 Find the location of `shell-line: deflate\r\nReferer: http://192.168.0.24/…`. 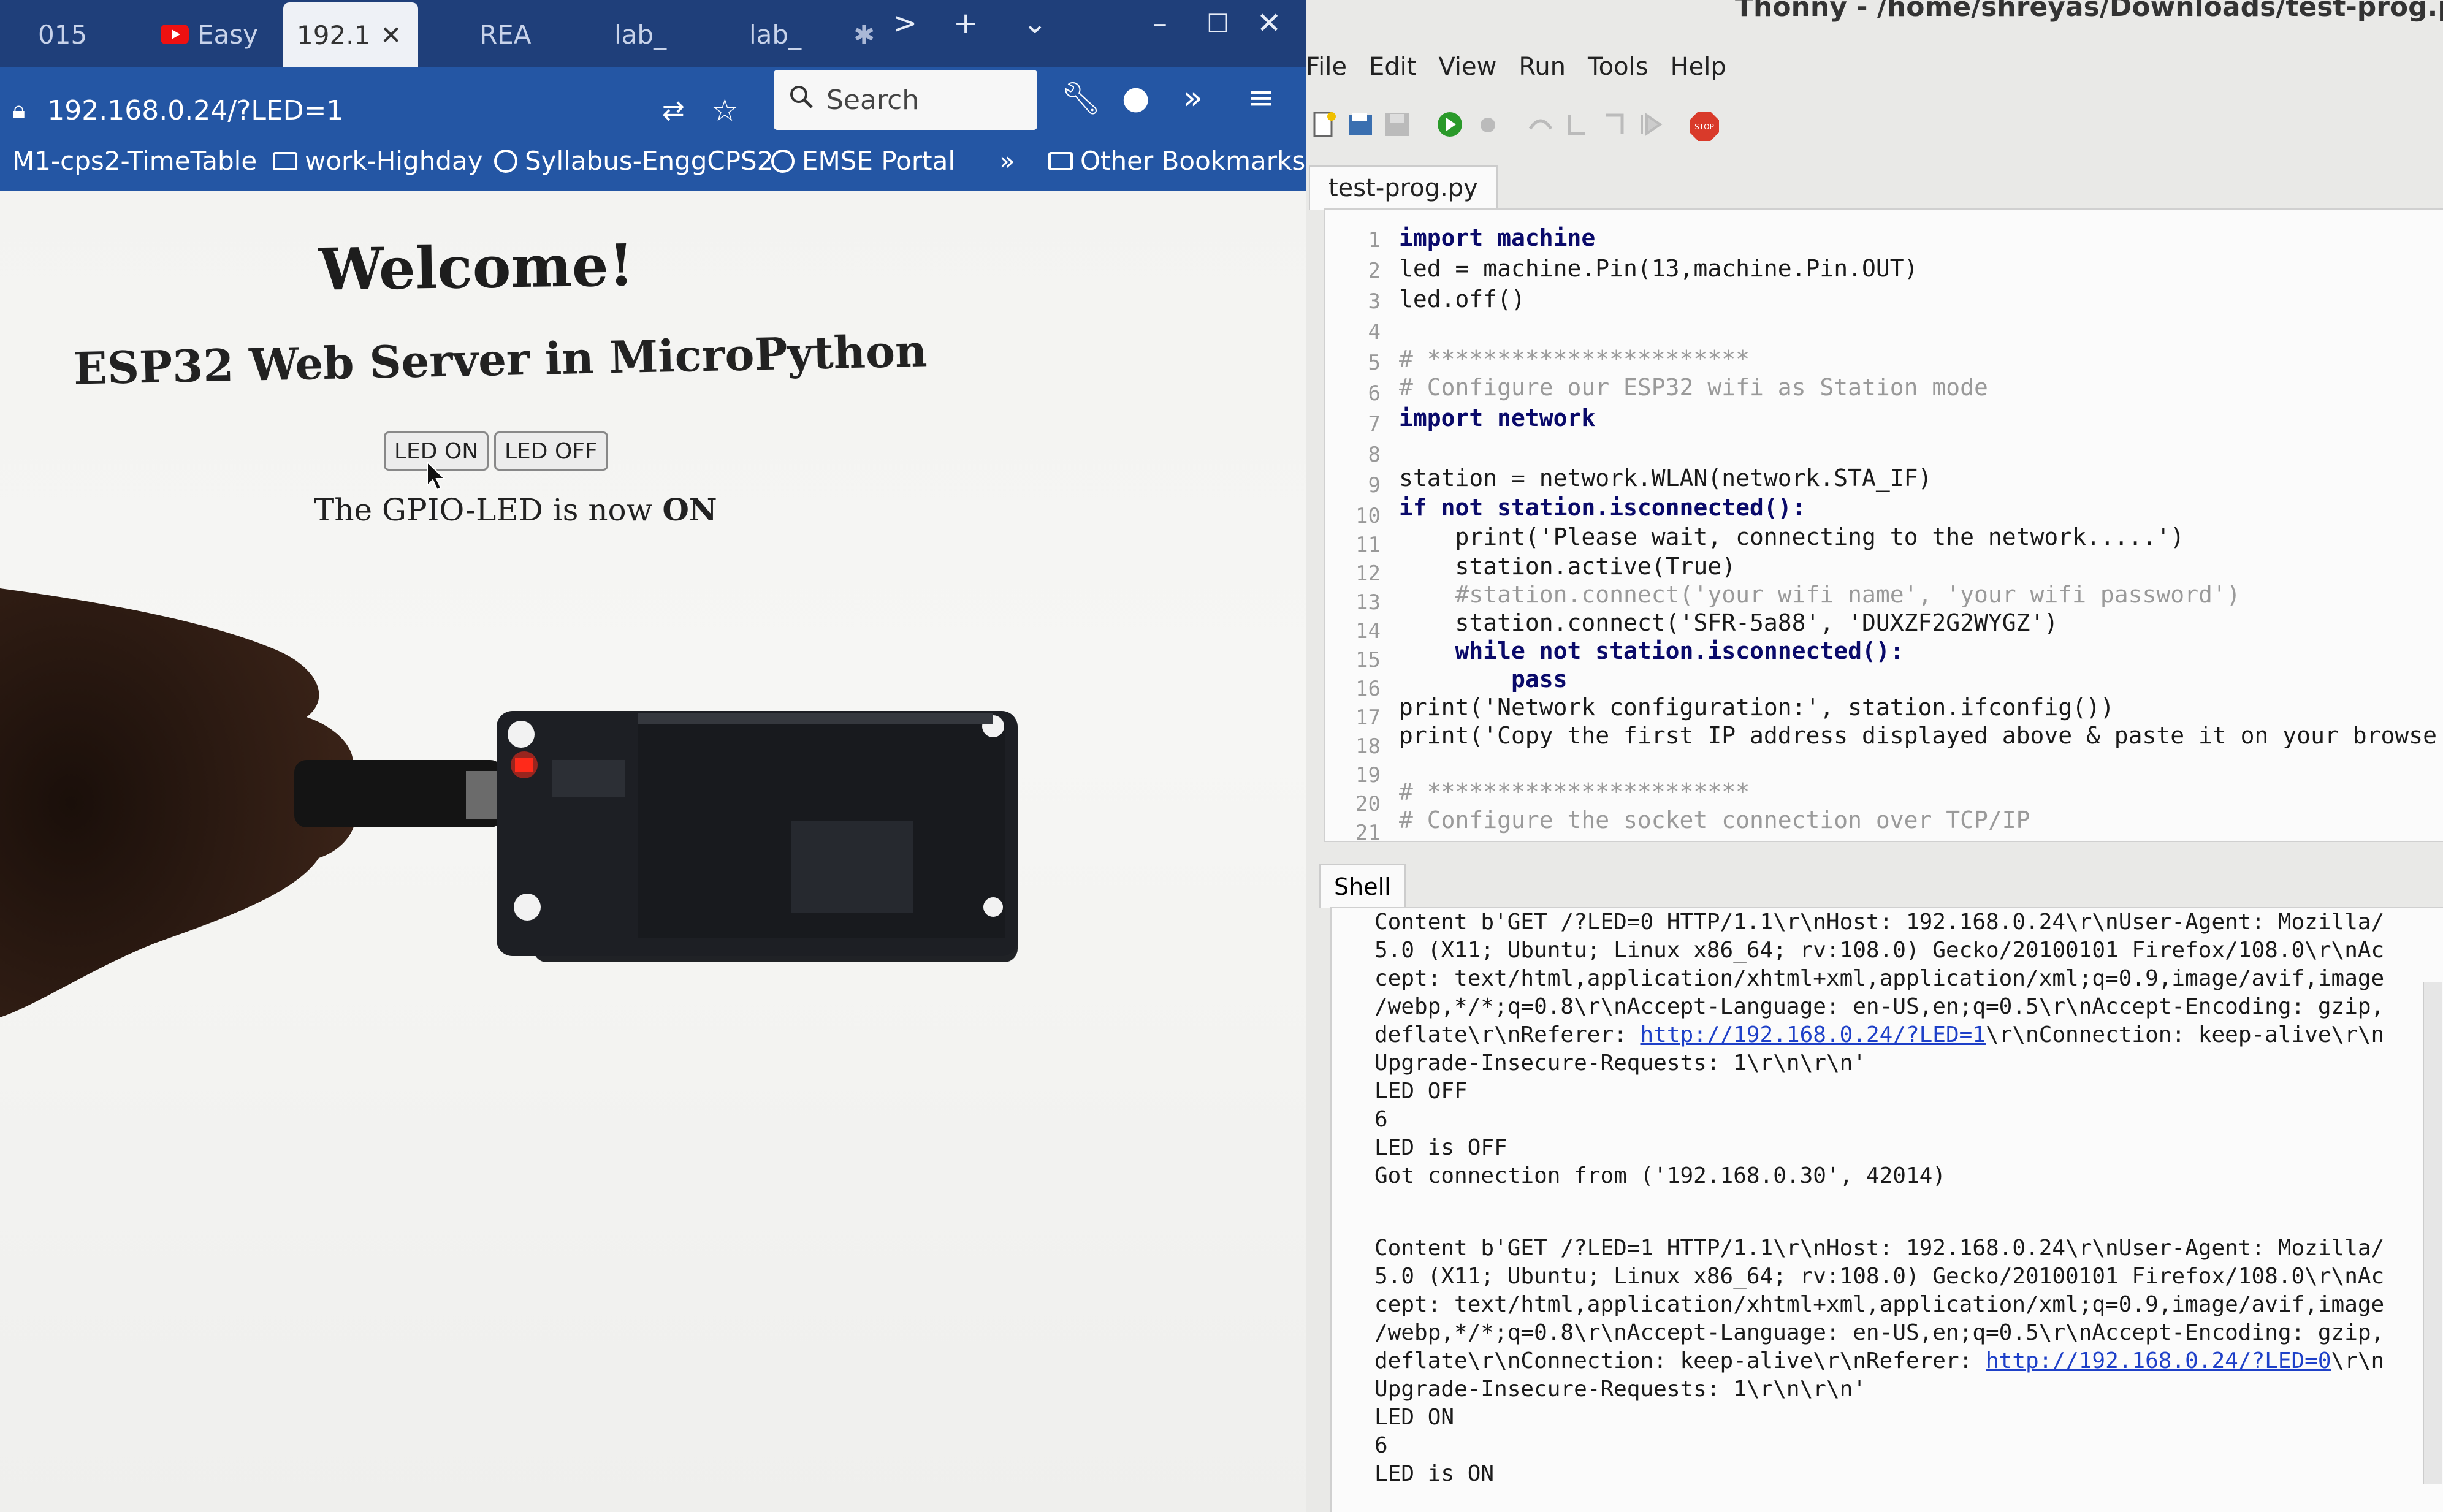

shell-line: deflate\r\nReferer: http://192.168.0.24/… is located at coordinates (1879, 1034).